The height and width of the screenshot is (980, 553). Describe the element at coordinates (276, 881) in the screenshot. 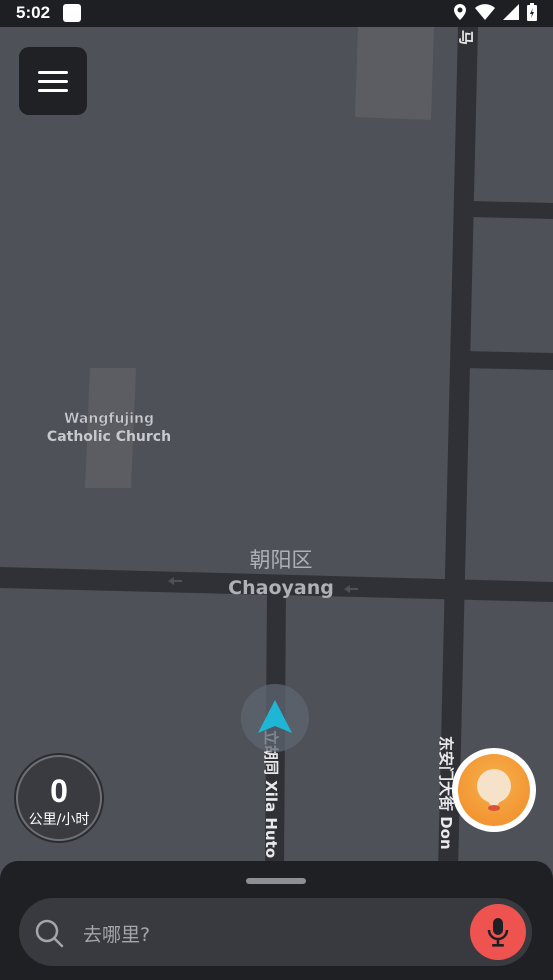

I see `drag-handle` at that location.